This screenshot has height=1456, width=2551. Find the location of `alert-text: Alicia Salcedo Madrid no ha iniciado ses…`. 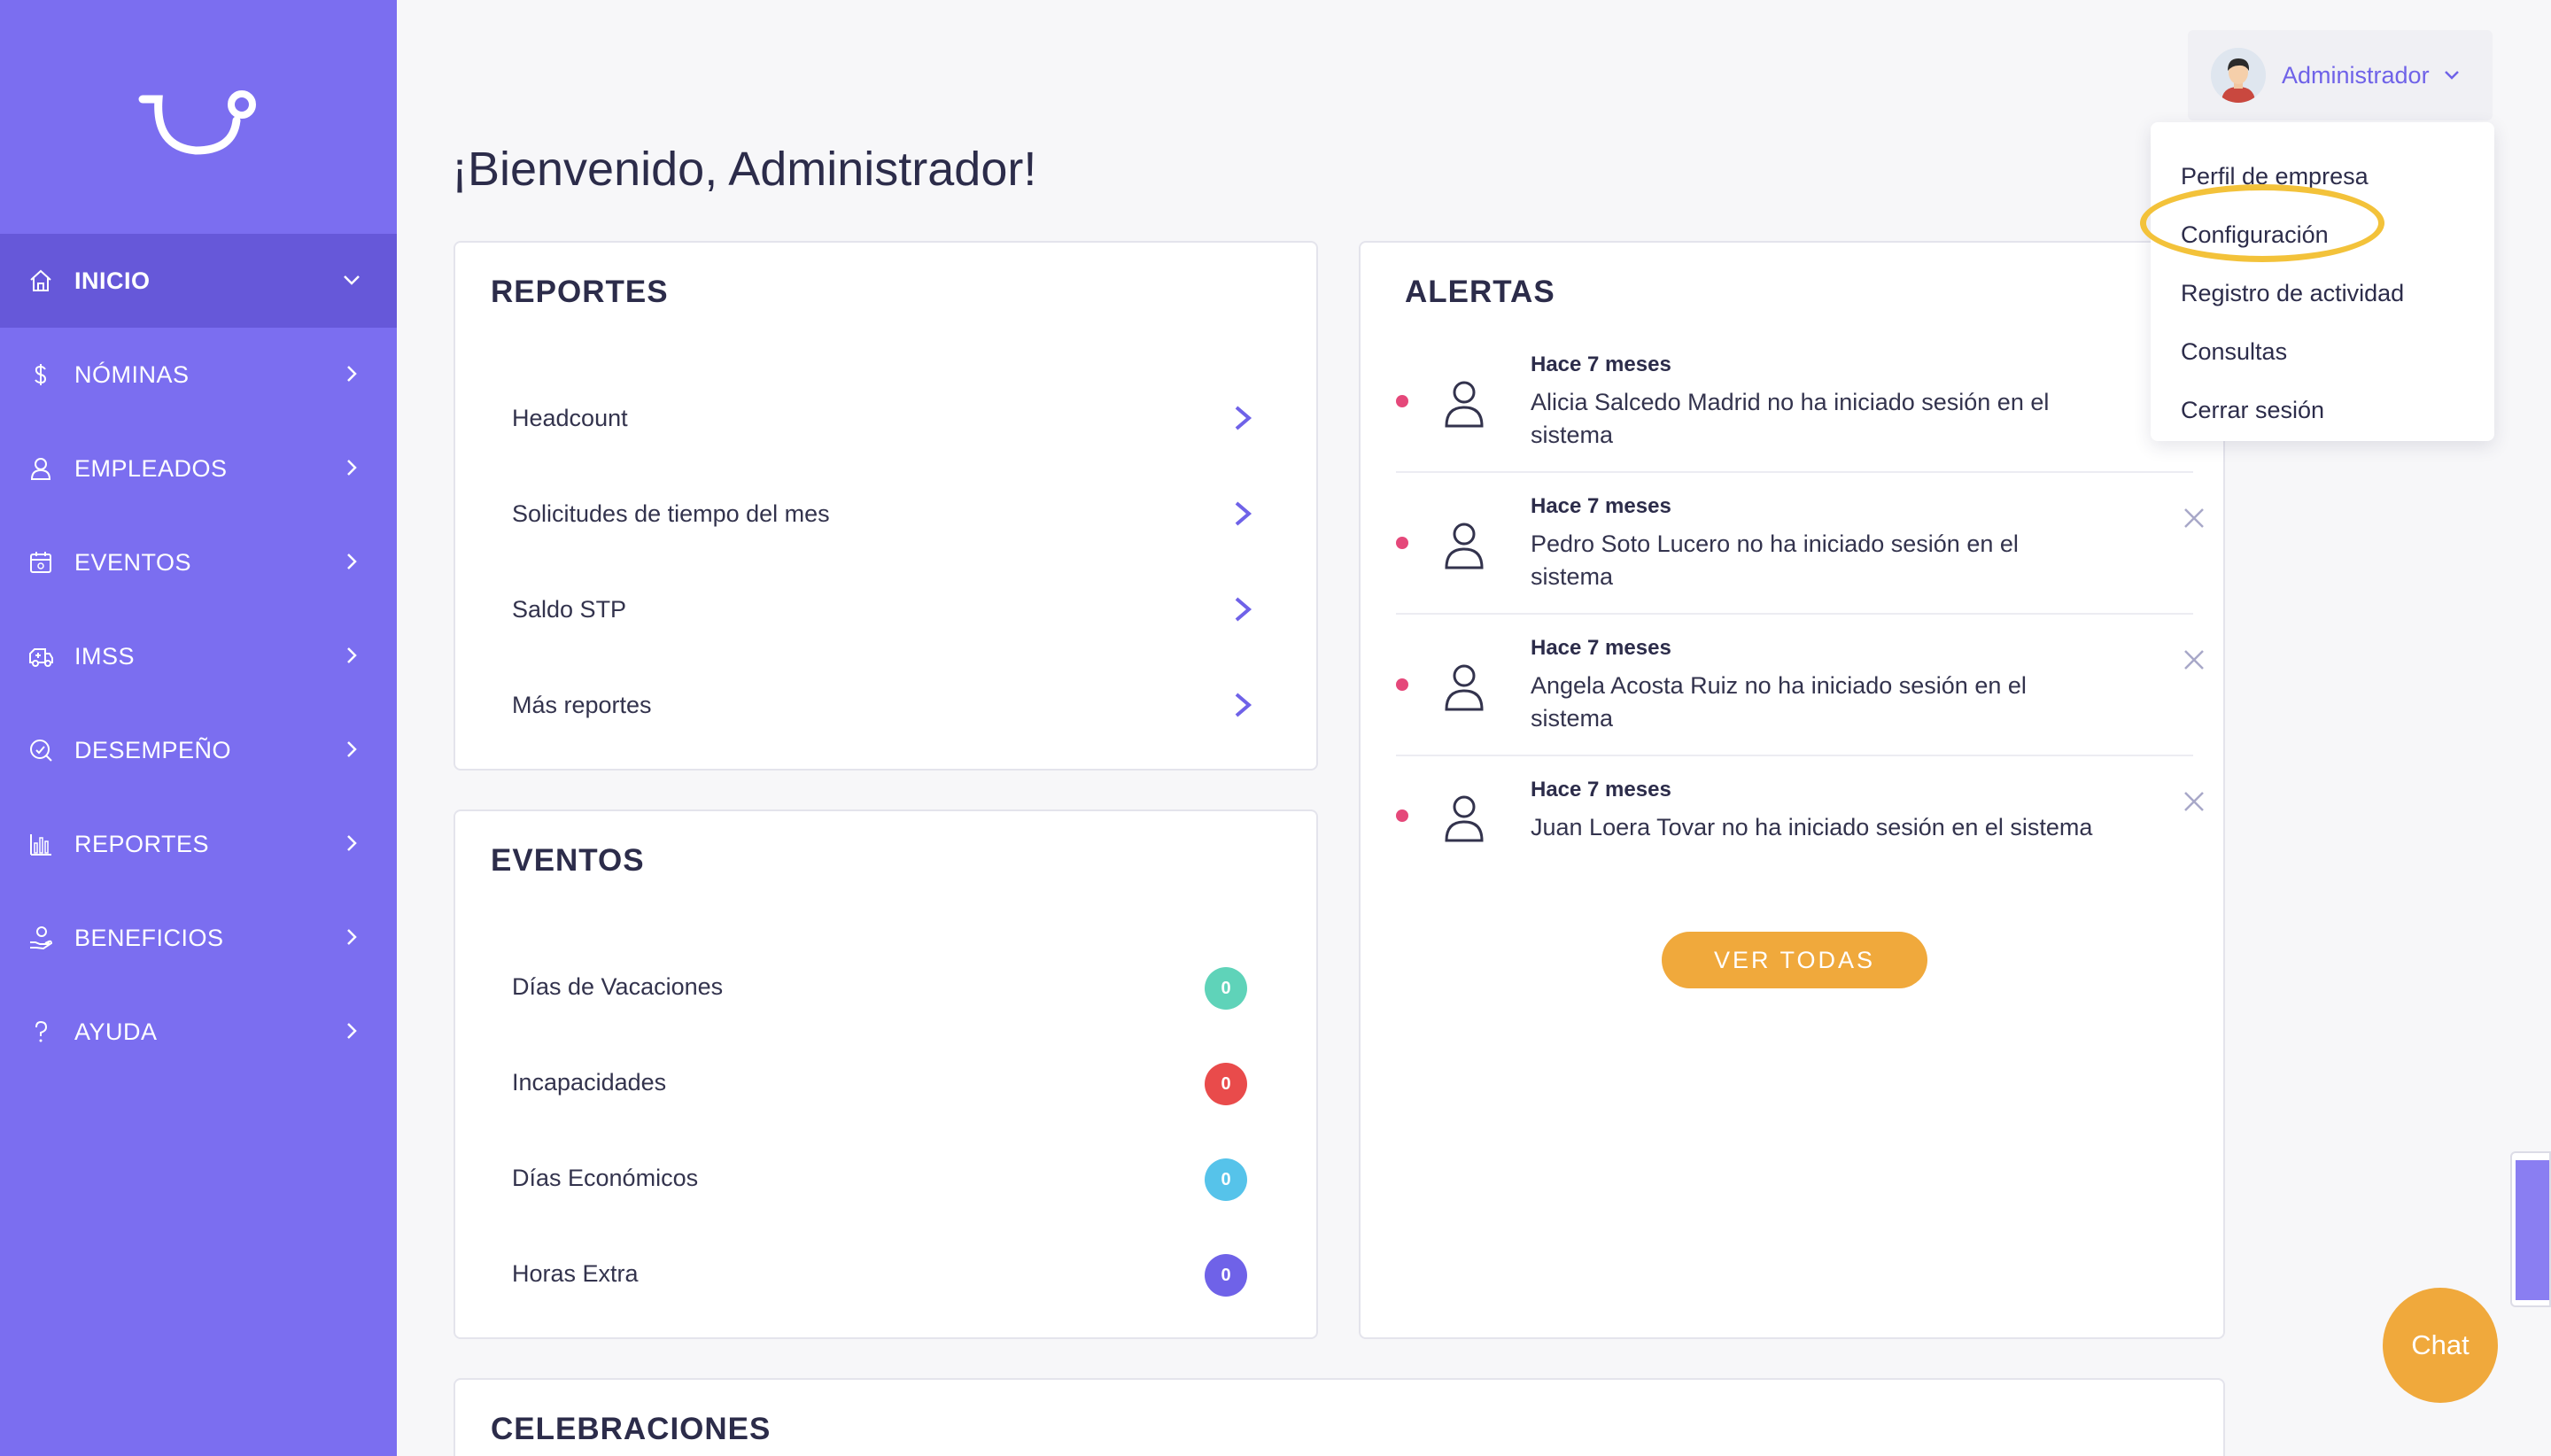

alert-text: Alicia Salcedo Madrid no ha iniciado ses… is located at coordinates (1790, 418).